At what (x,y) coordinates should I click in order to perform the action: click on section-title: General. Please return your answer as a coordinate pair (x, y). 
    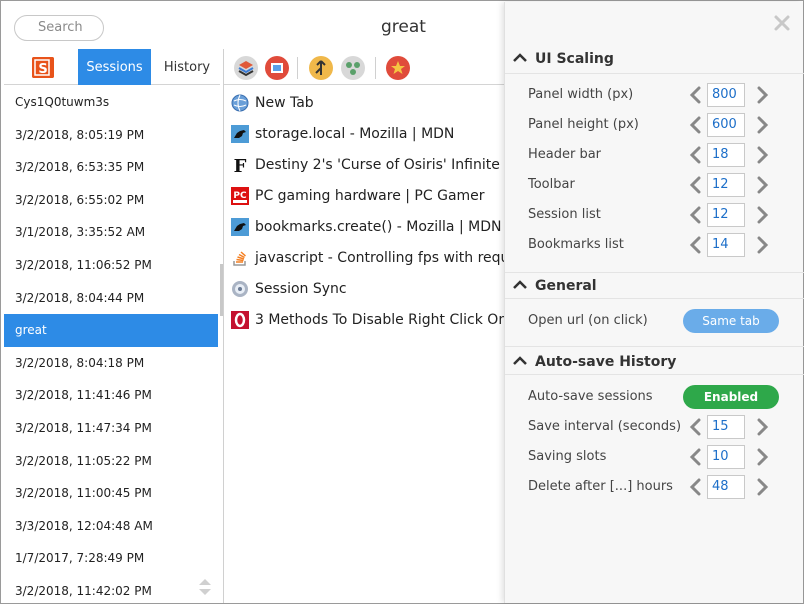
    Looking at the image, I should click on (566, 286).